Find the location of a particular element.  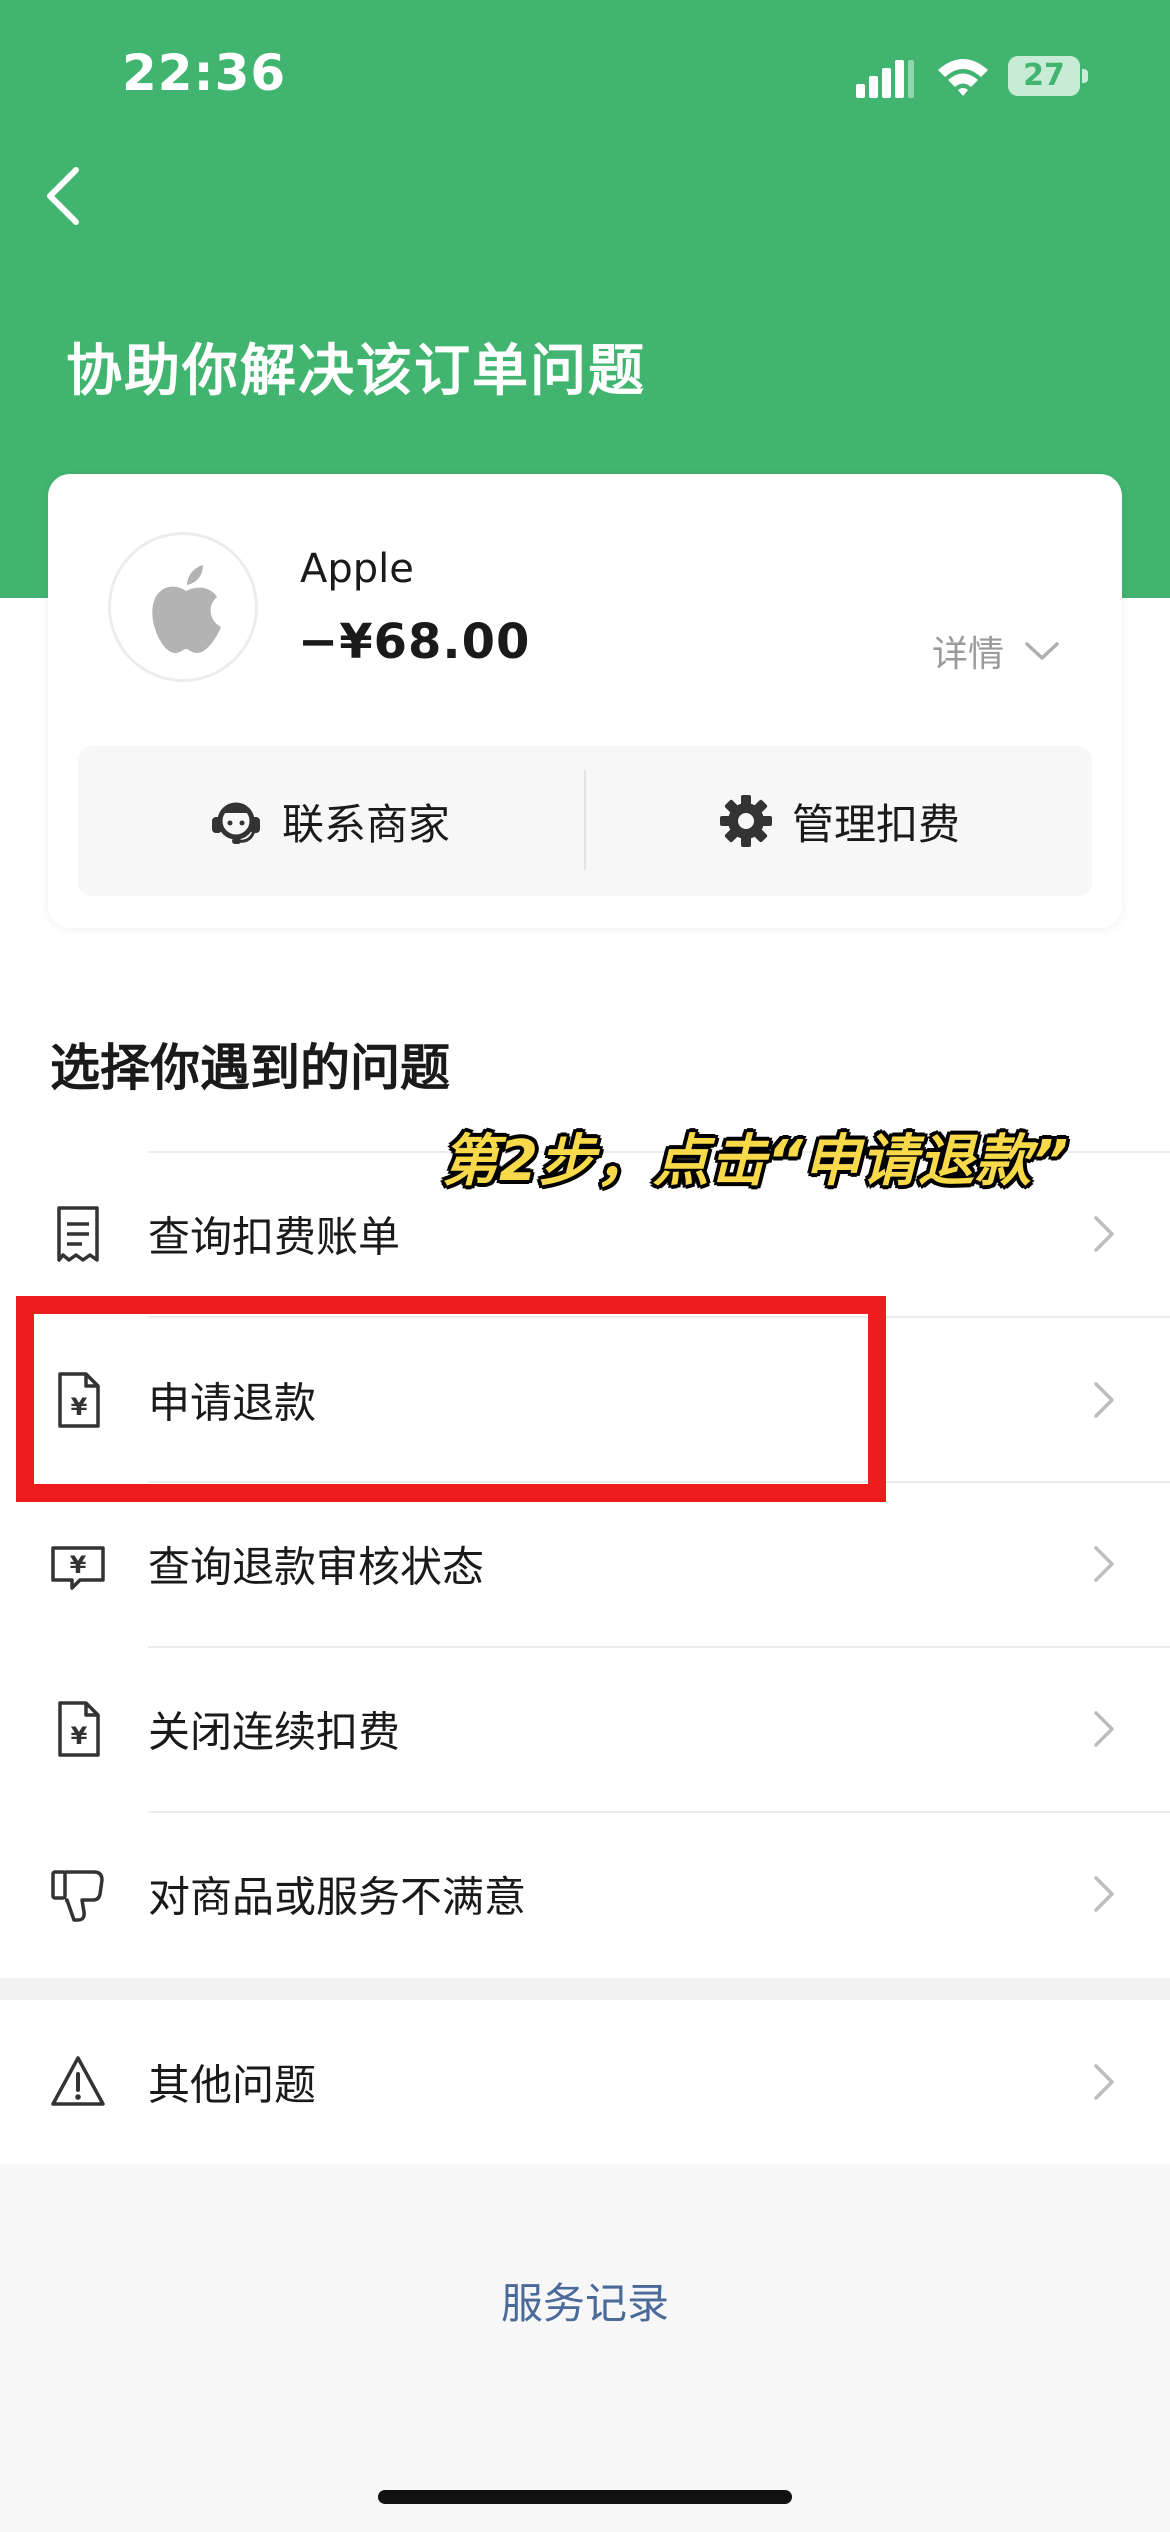

merchant-name: Apple is located at coordinates (357, 569).